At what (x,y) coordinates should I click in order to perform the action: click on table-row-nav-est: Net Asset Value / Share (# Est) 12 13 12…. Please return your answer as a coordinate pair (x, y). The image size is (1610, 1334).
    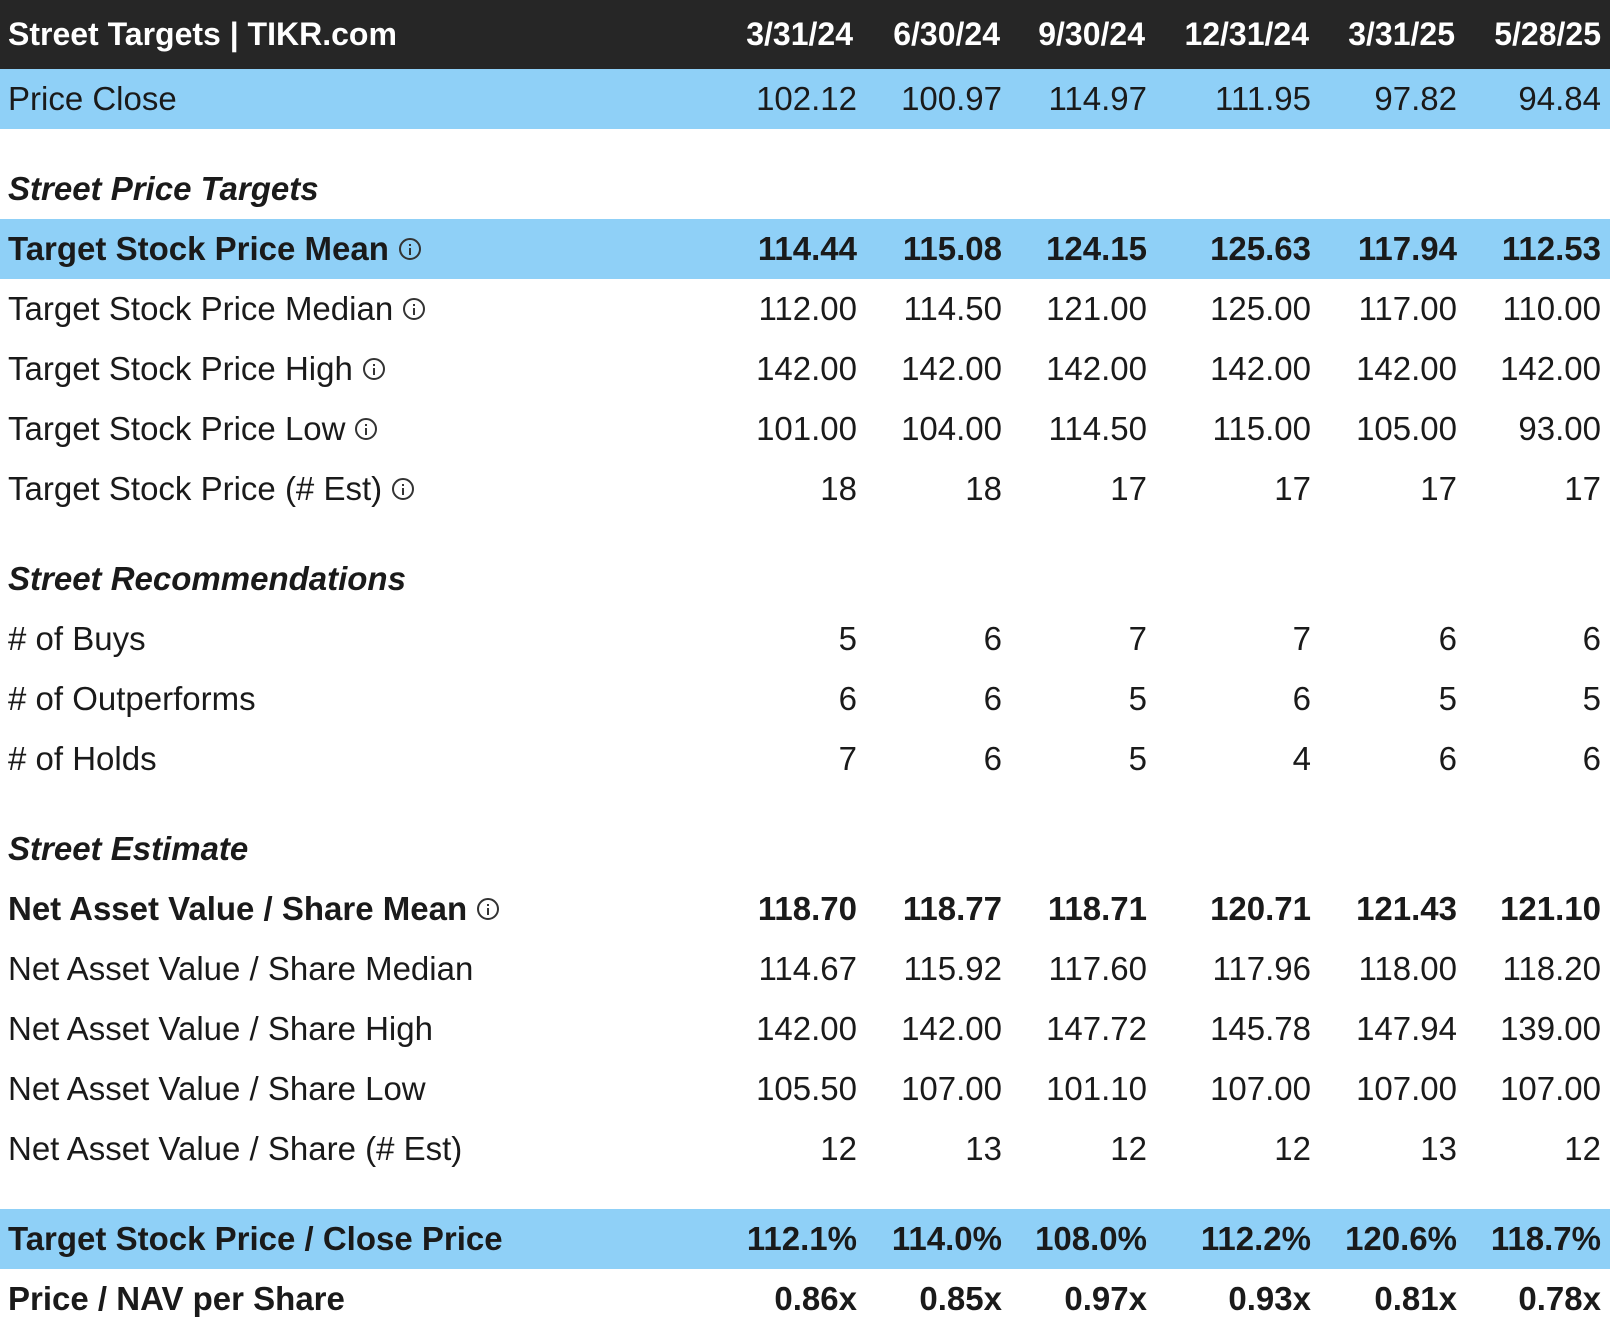
    Looking at the image, I should click on (805, 1149).